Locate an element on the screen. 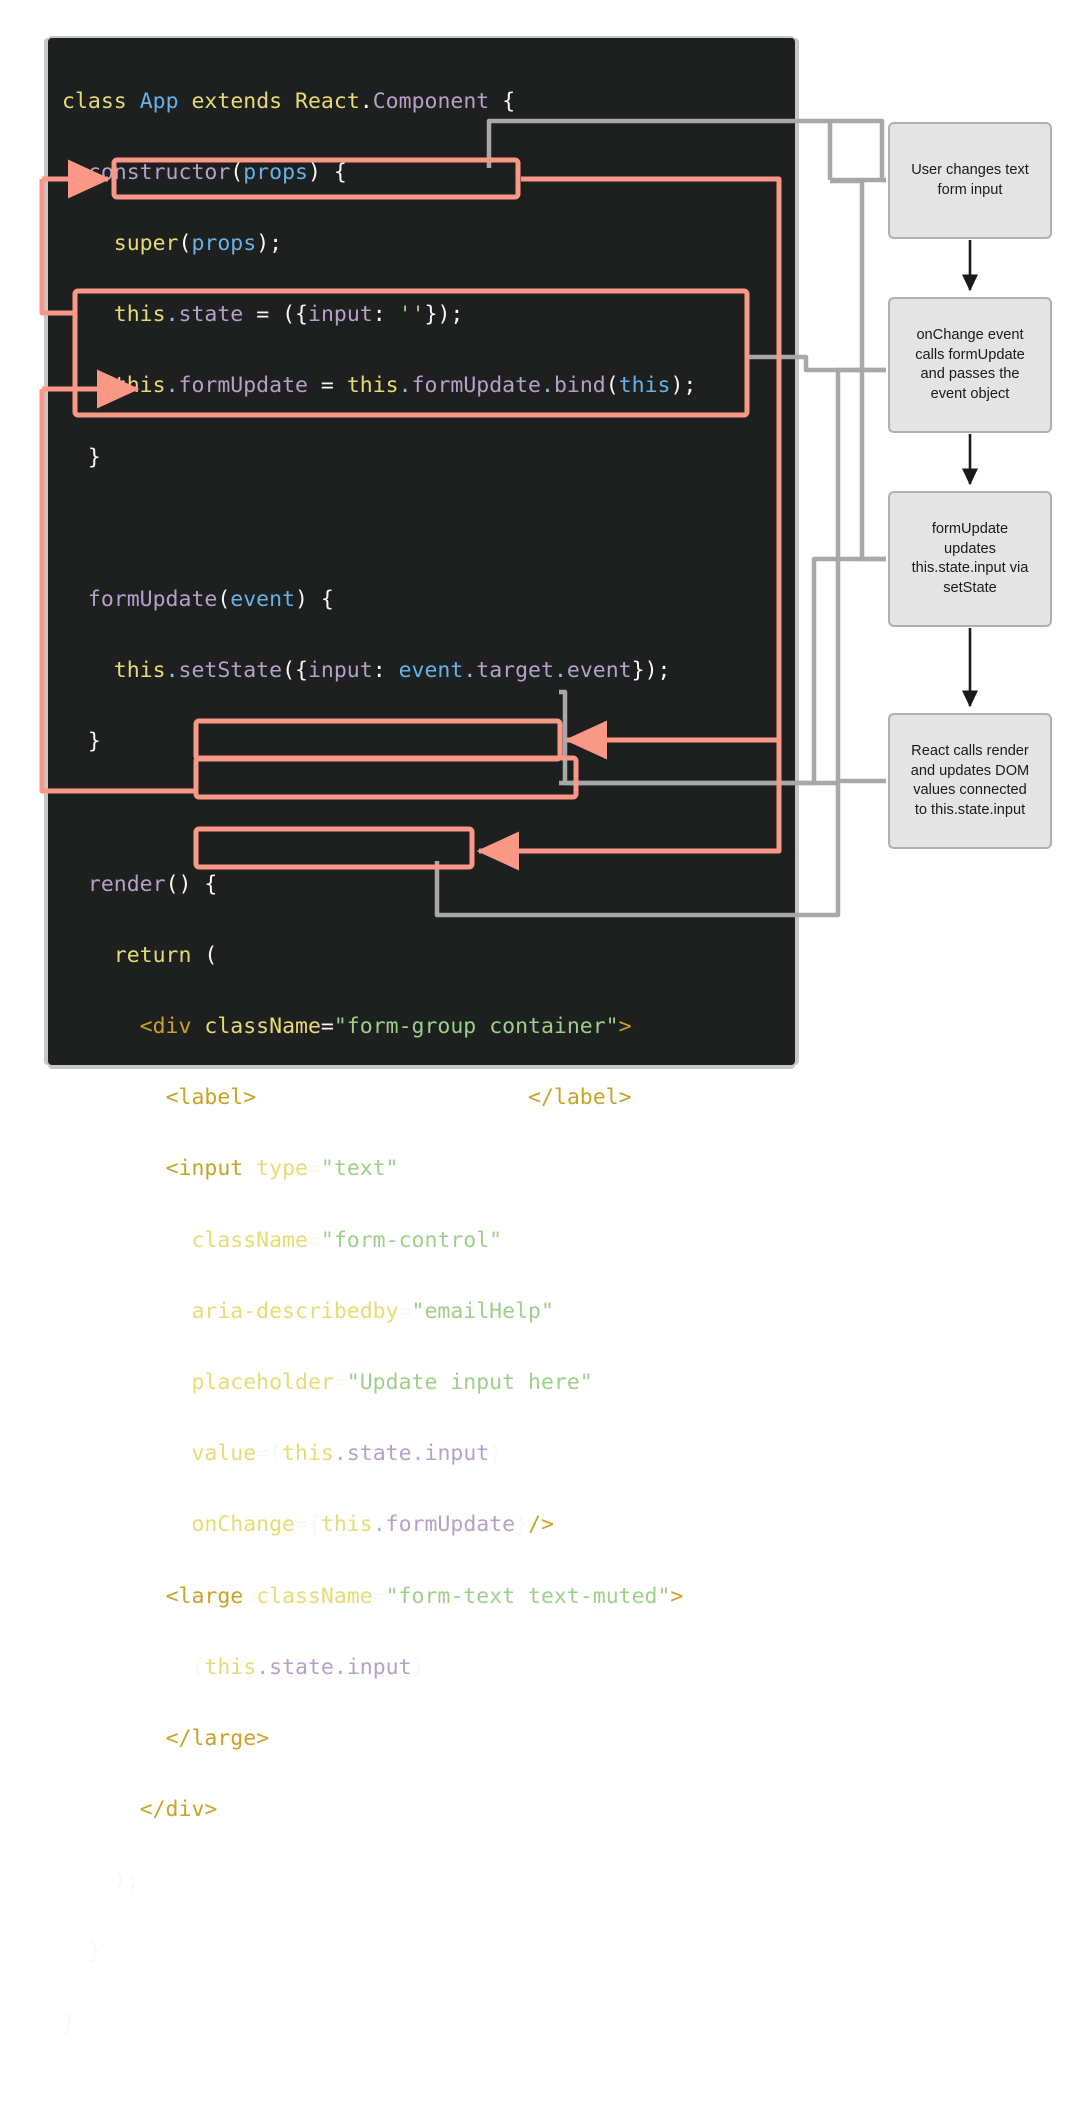 Image resolution: width=1089 pixels, height=2112 pixels. code-line: <input type="text" is located at coordinates (282, 1169).